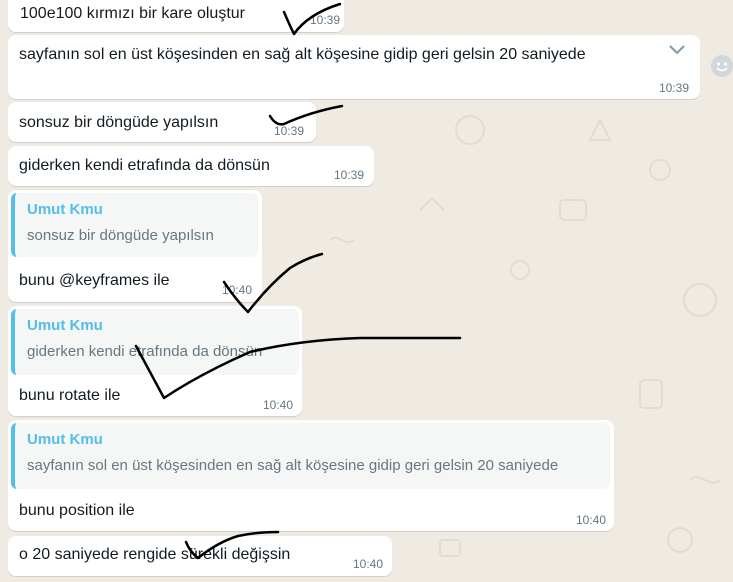 This screenshot has height=582, width=733. I want to click on message-bubble: 100e100 kırmızı bir kare oluştur 10:39, so click(176, 16).